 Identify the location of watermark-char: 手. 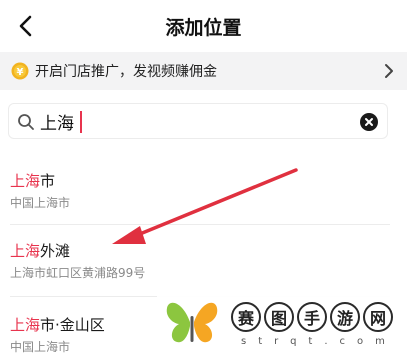
(312, 317).